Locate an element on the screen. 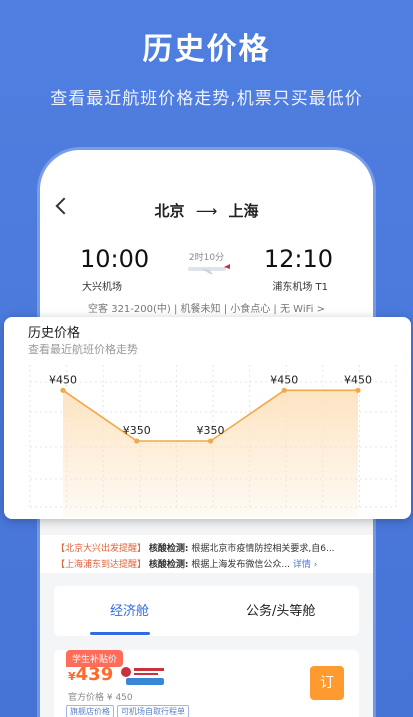 The height and width of the screenshot is (717, 413). fare-price: ¥439 is located at coordinates (90, 674).